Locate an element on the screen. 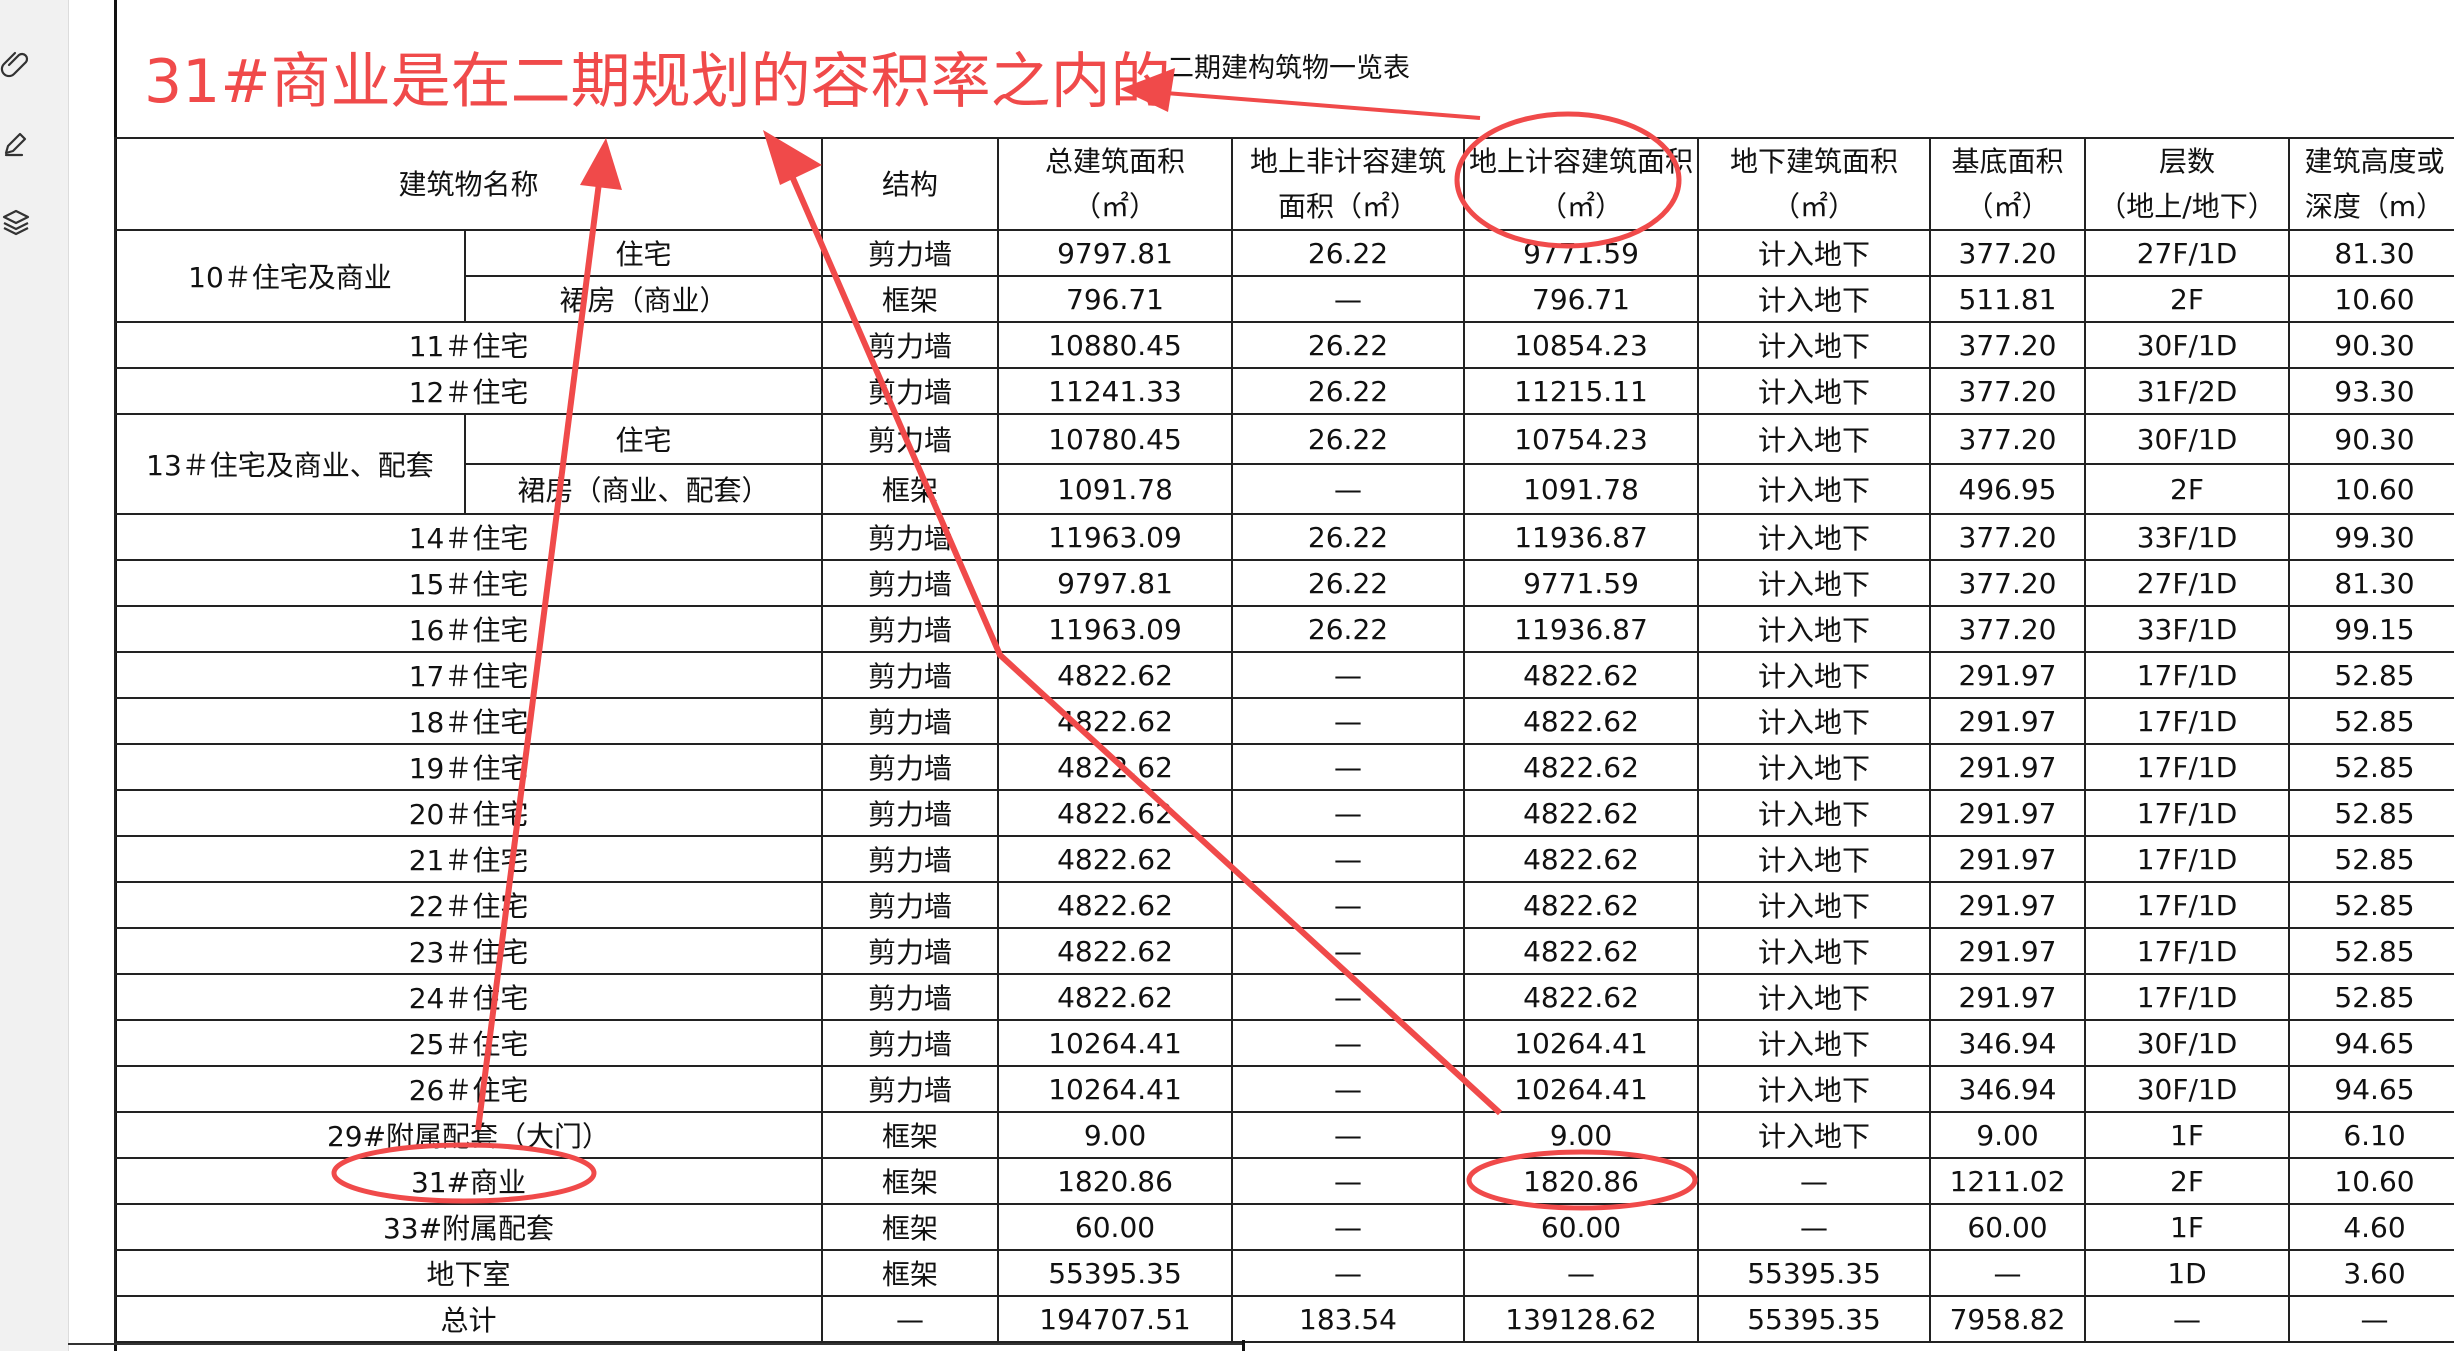 Image resolution: width=2454 pixels, height=1351 pixels. building-name: 总计 is located at coordinates (468, 1319).